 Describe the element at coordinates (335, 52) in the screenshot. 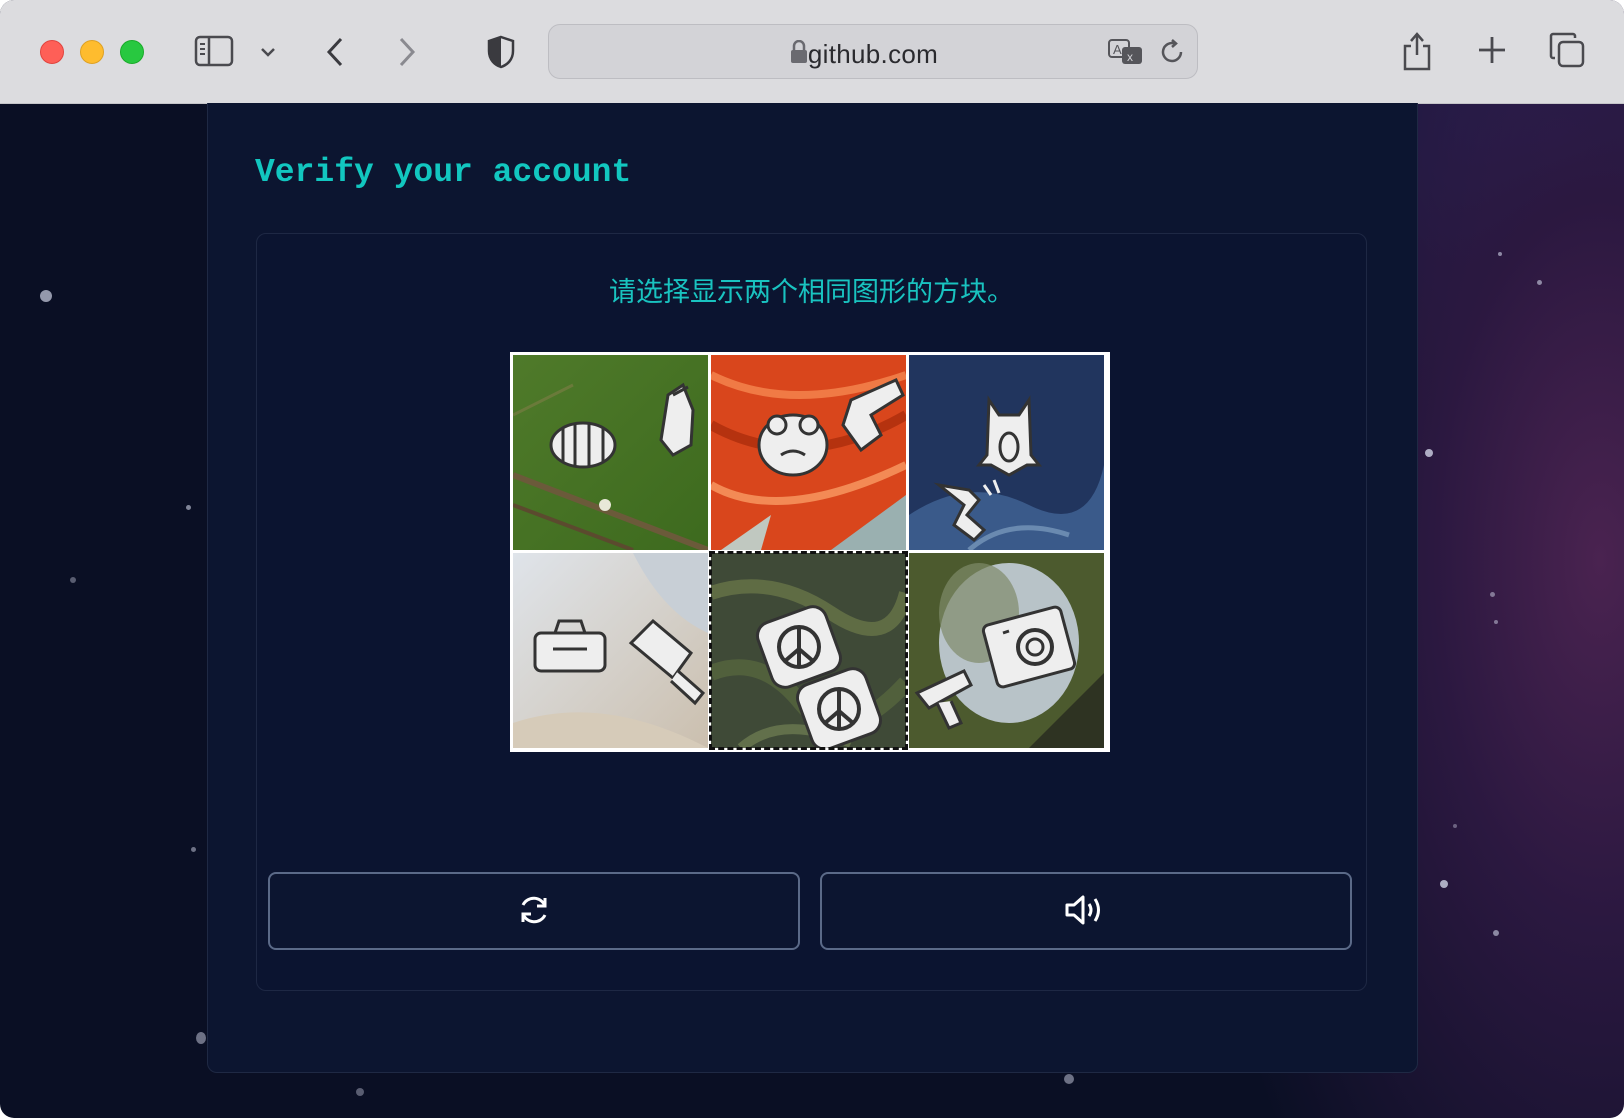

I see `back-arrow-icon` at that location.